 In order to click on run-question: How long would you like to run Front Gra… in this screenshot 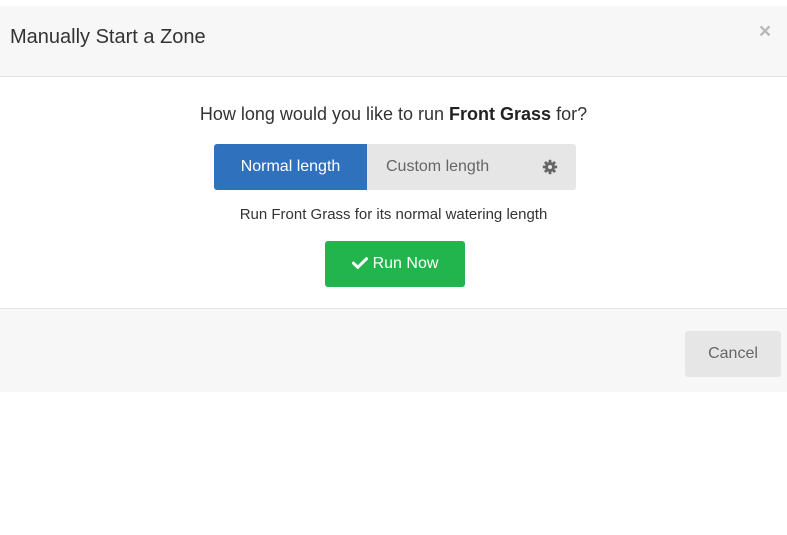, I will do `click(393, 114)`.